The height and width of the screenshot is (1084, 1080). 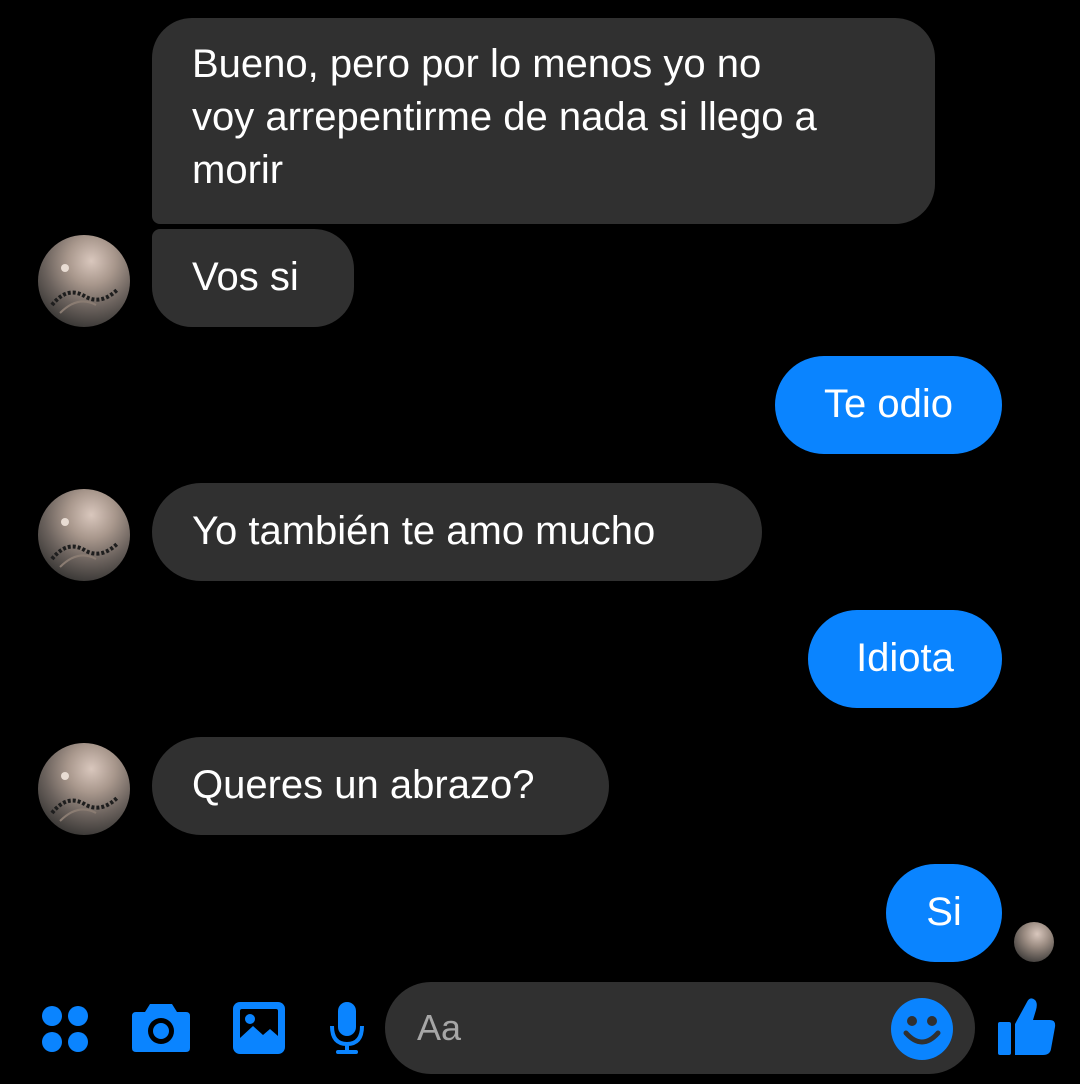 I want to click on microphone-icon, so click(x=347, y=1028).